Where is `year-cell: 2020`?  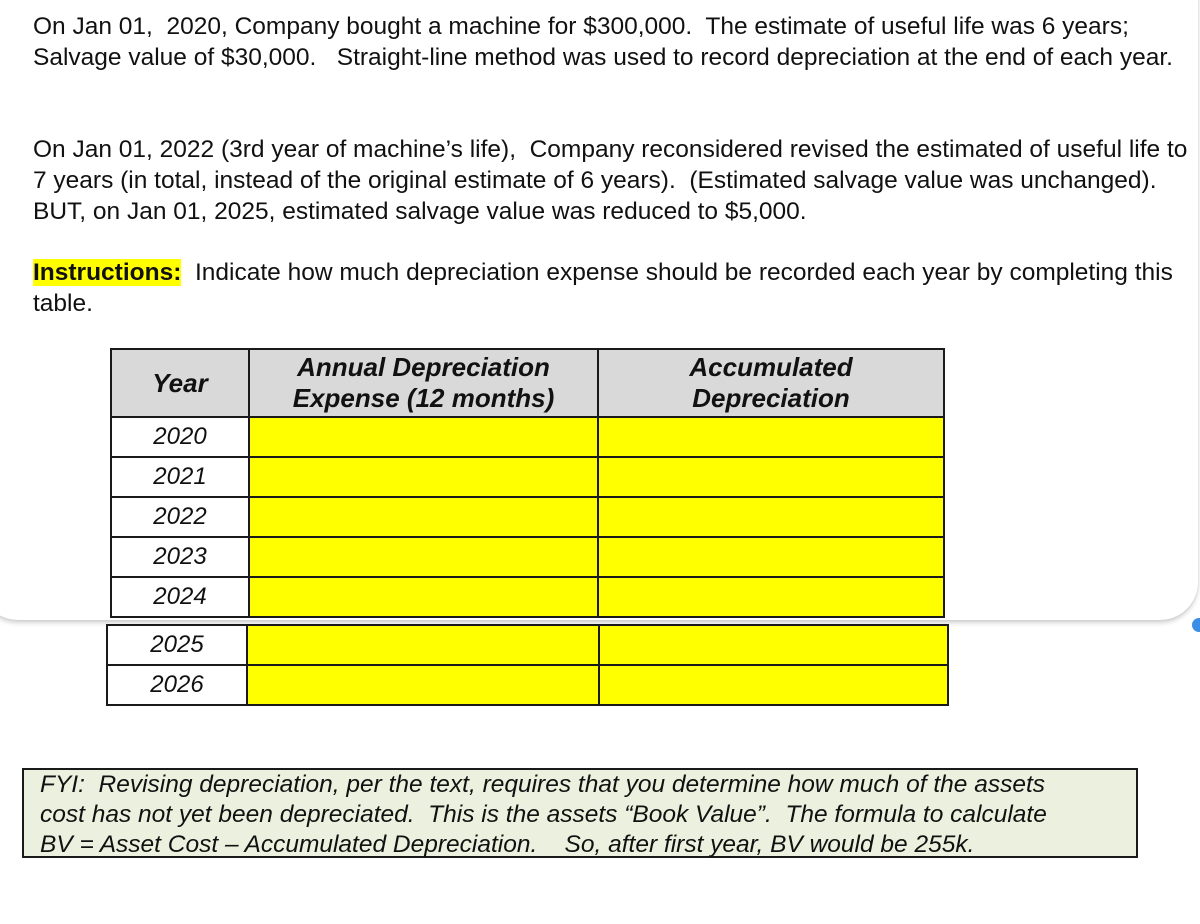 year-cell: 2020 is located at coordinates (180, 437).